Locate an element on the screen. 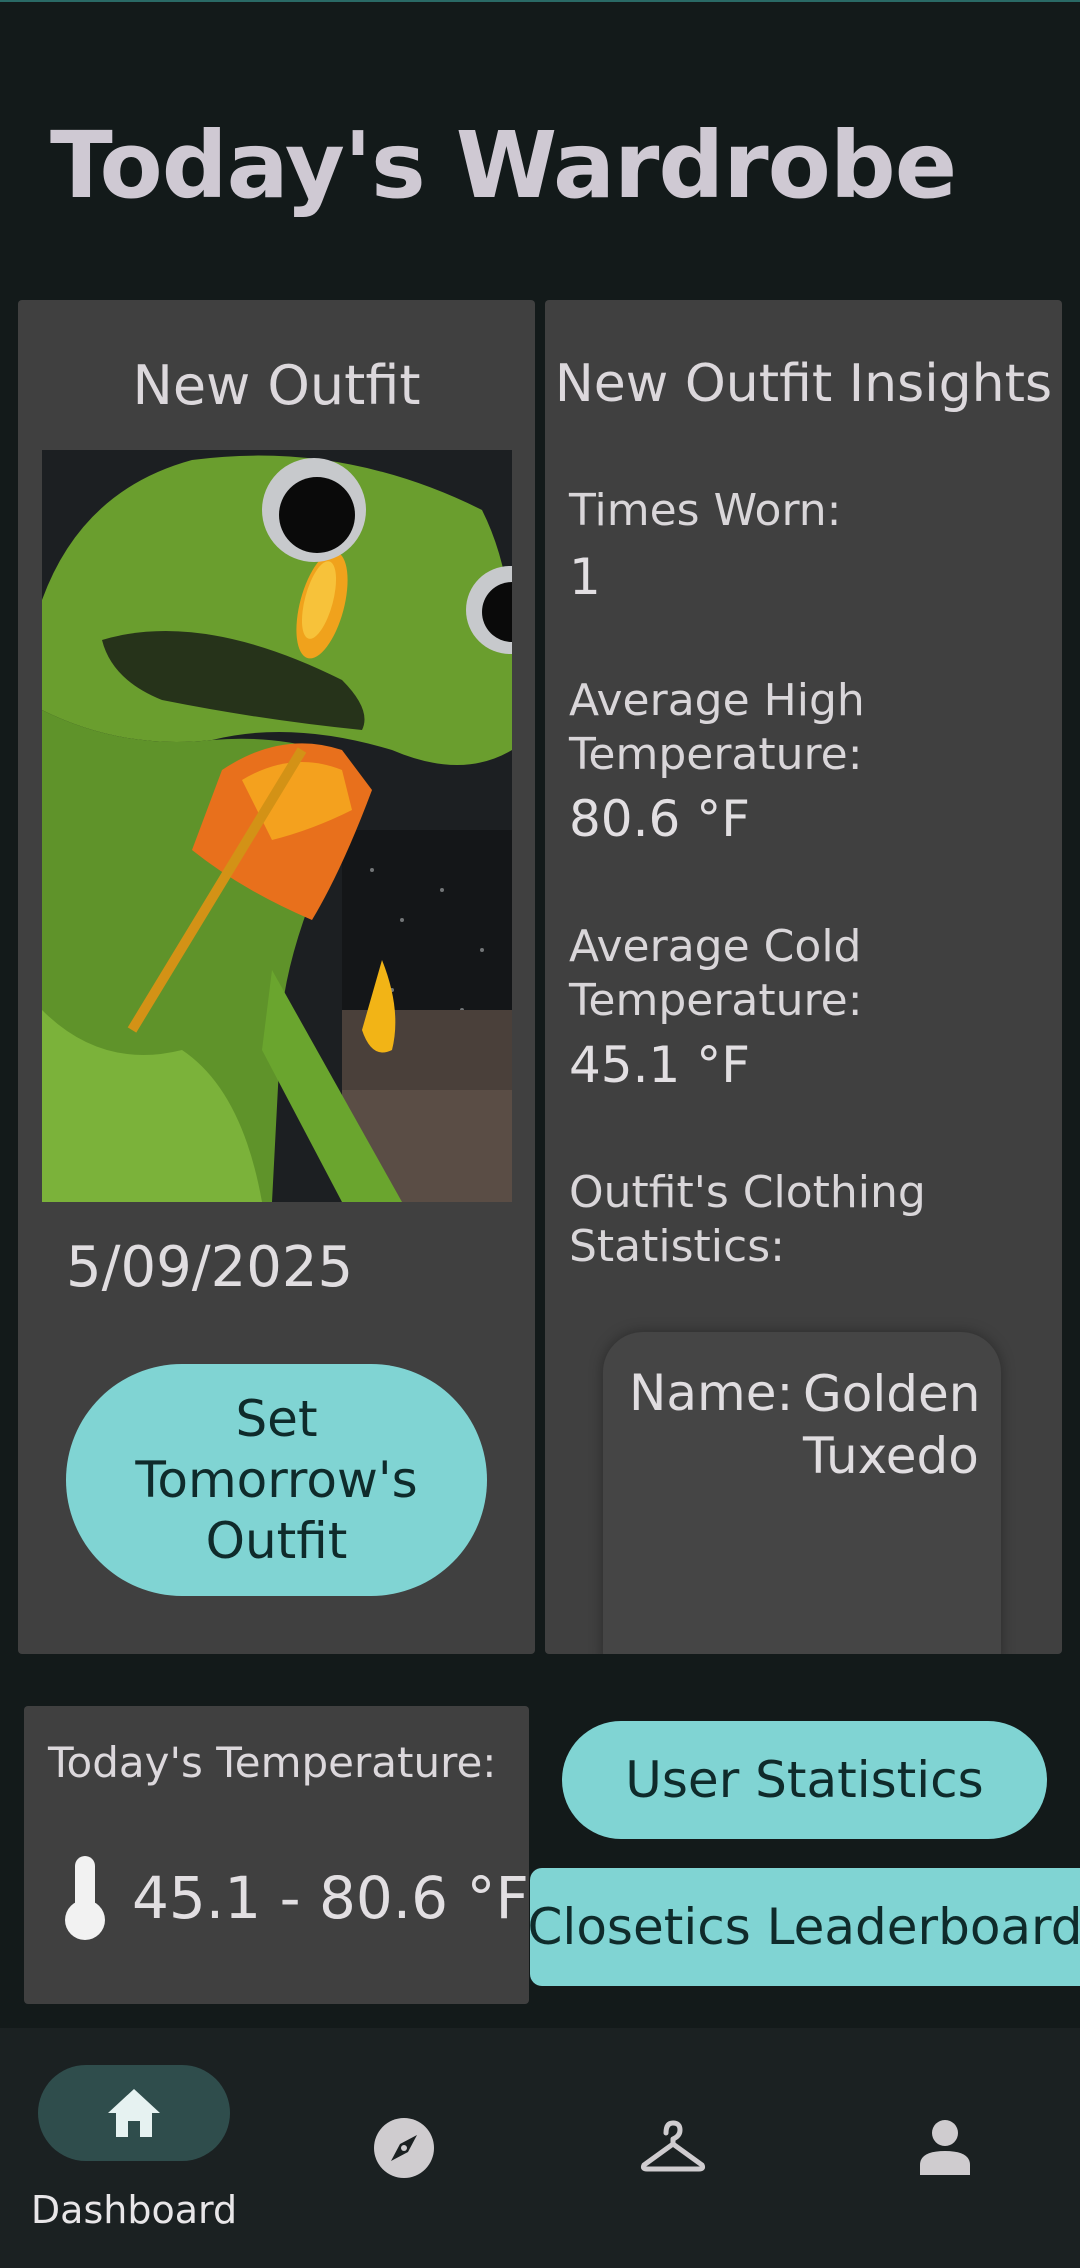  frog-costume-image is located at coordinates (277, 826).